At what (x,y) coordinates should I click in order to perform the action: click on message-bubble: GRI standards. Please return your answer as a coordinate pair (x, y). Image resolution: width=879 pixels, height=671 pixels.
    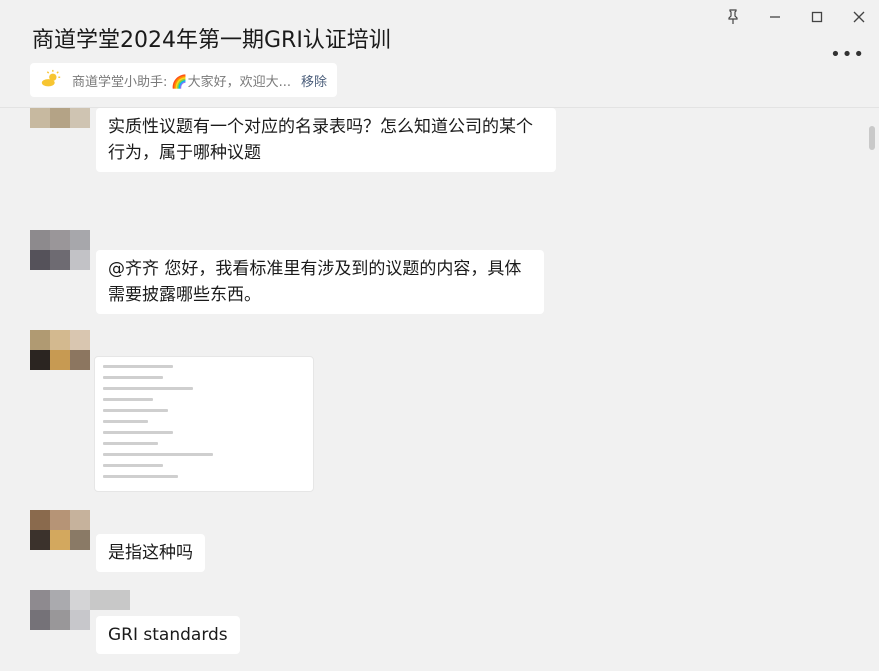
    Looking at the image, I should click on (168, 635).